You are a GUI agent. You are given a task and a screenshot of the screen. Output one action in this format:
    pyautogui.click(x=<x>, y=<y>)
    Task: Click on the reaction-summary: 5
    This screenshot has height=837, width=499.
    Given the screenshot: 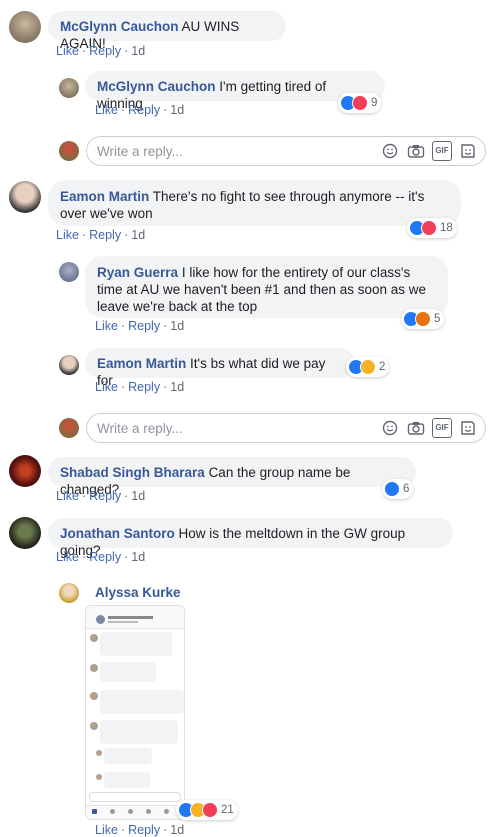 What is the action you would take?
    pyautogui.click(x=423, y=319)
    